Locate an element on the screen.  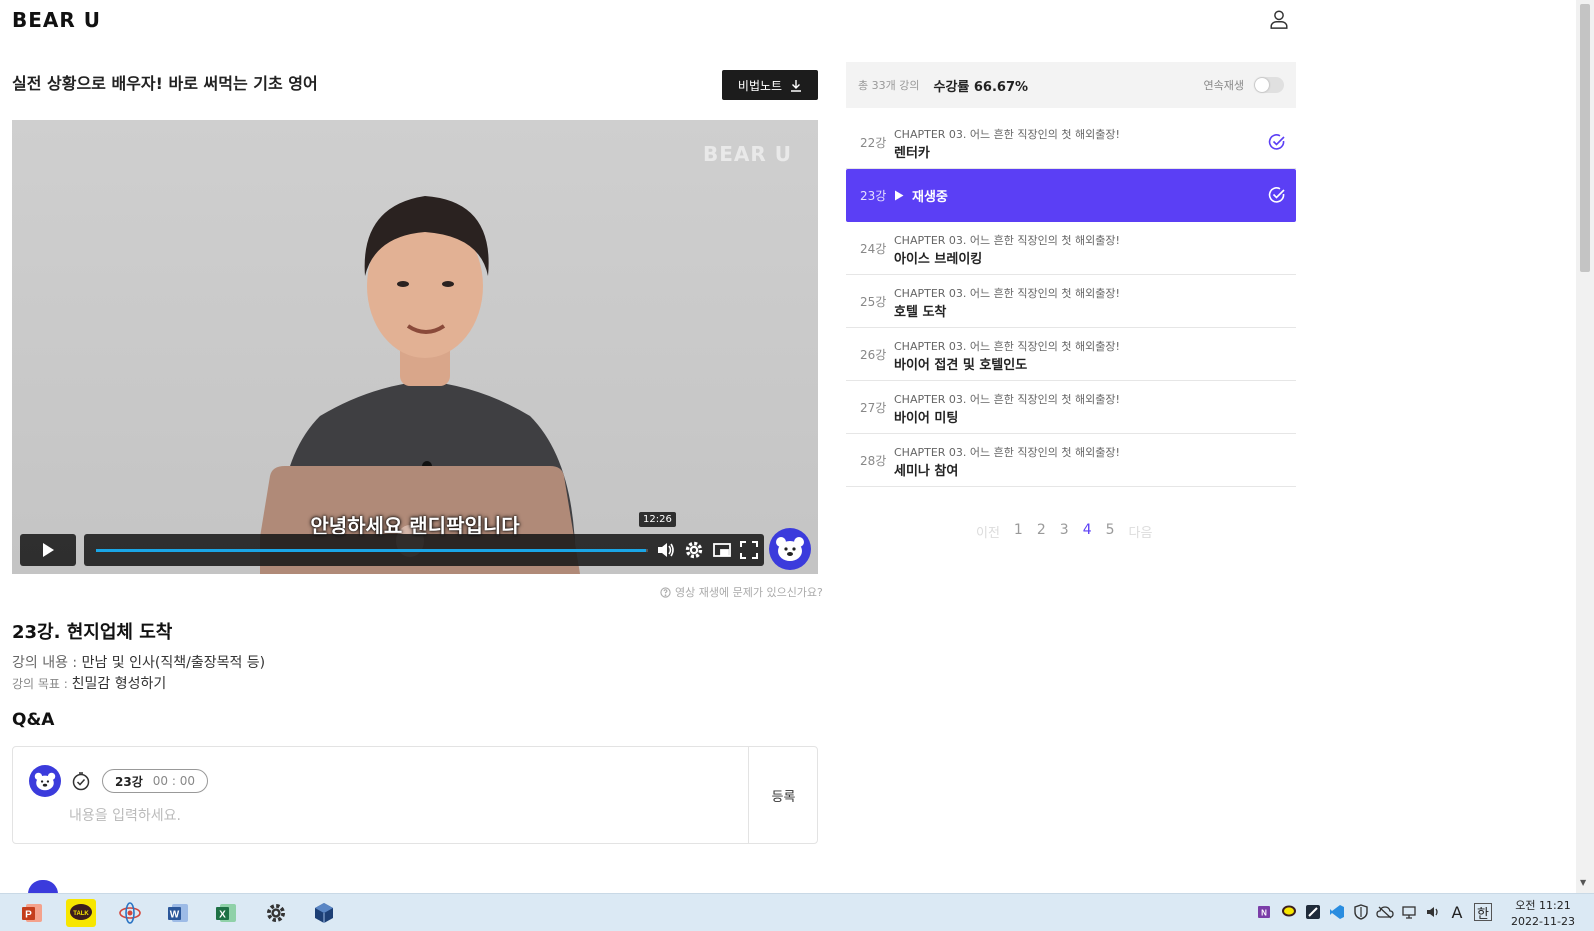
lesson-name: 호텔 도착 is located at coordinates (920, 312).